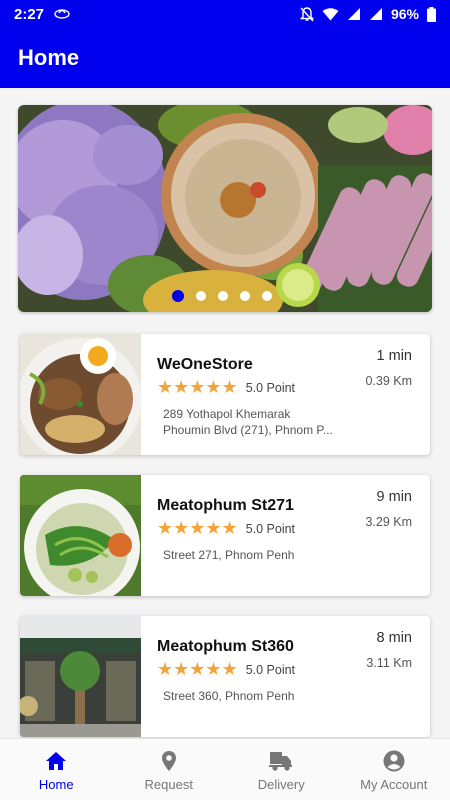 The image size is (450, 800). I want to click on home-icon, so click(56, 761).